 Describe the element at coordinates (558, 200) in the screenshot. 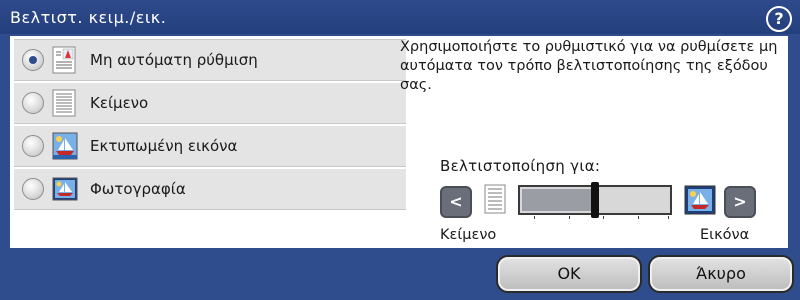

I see `slider-fill` at that location.